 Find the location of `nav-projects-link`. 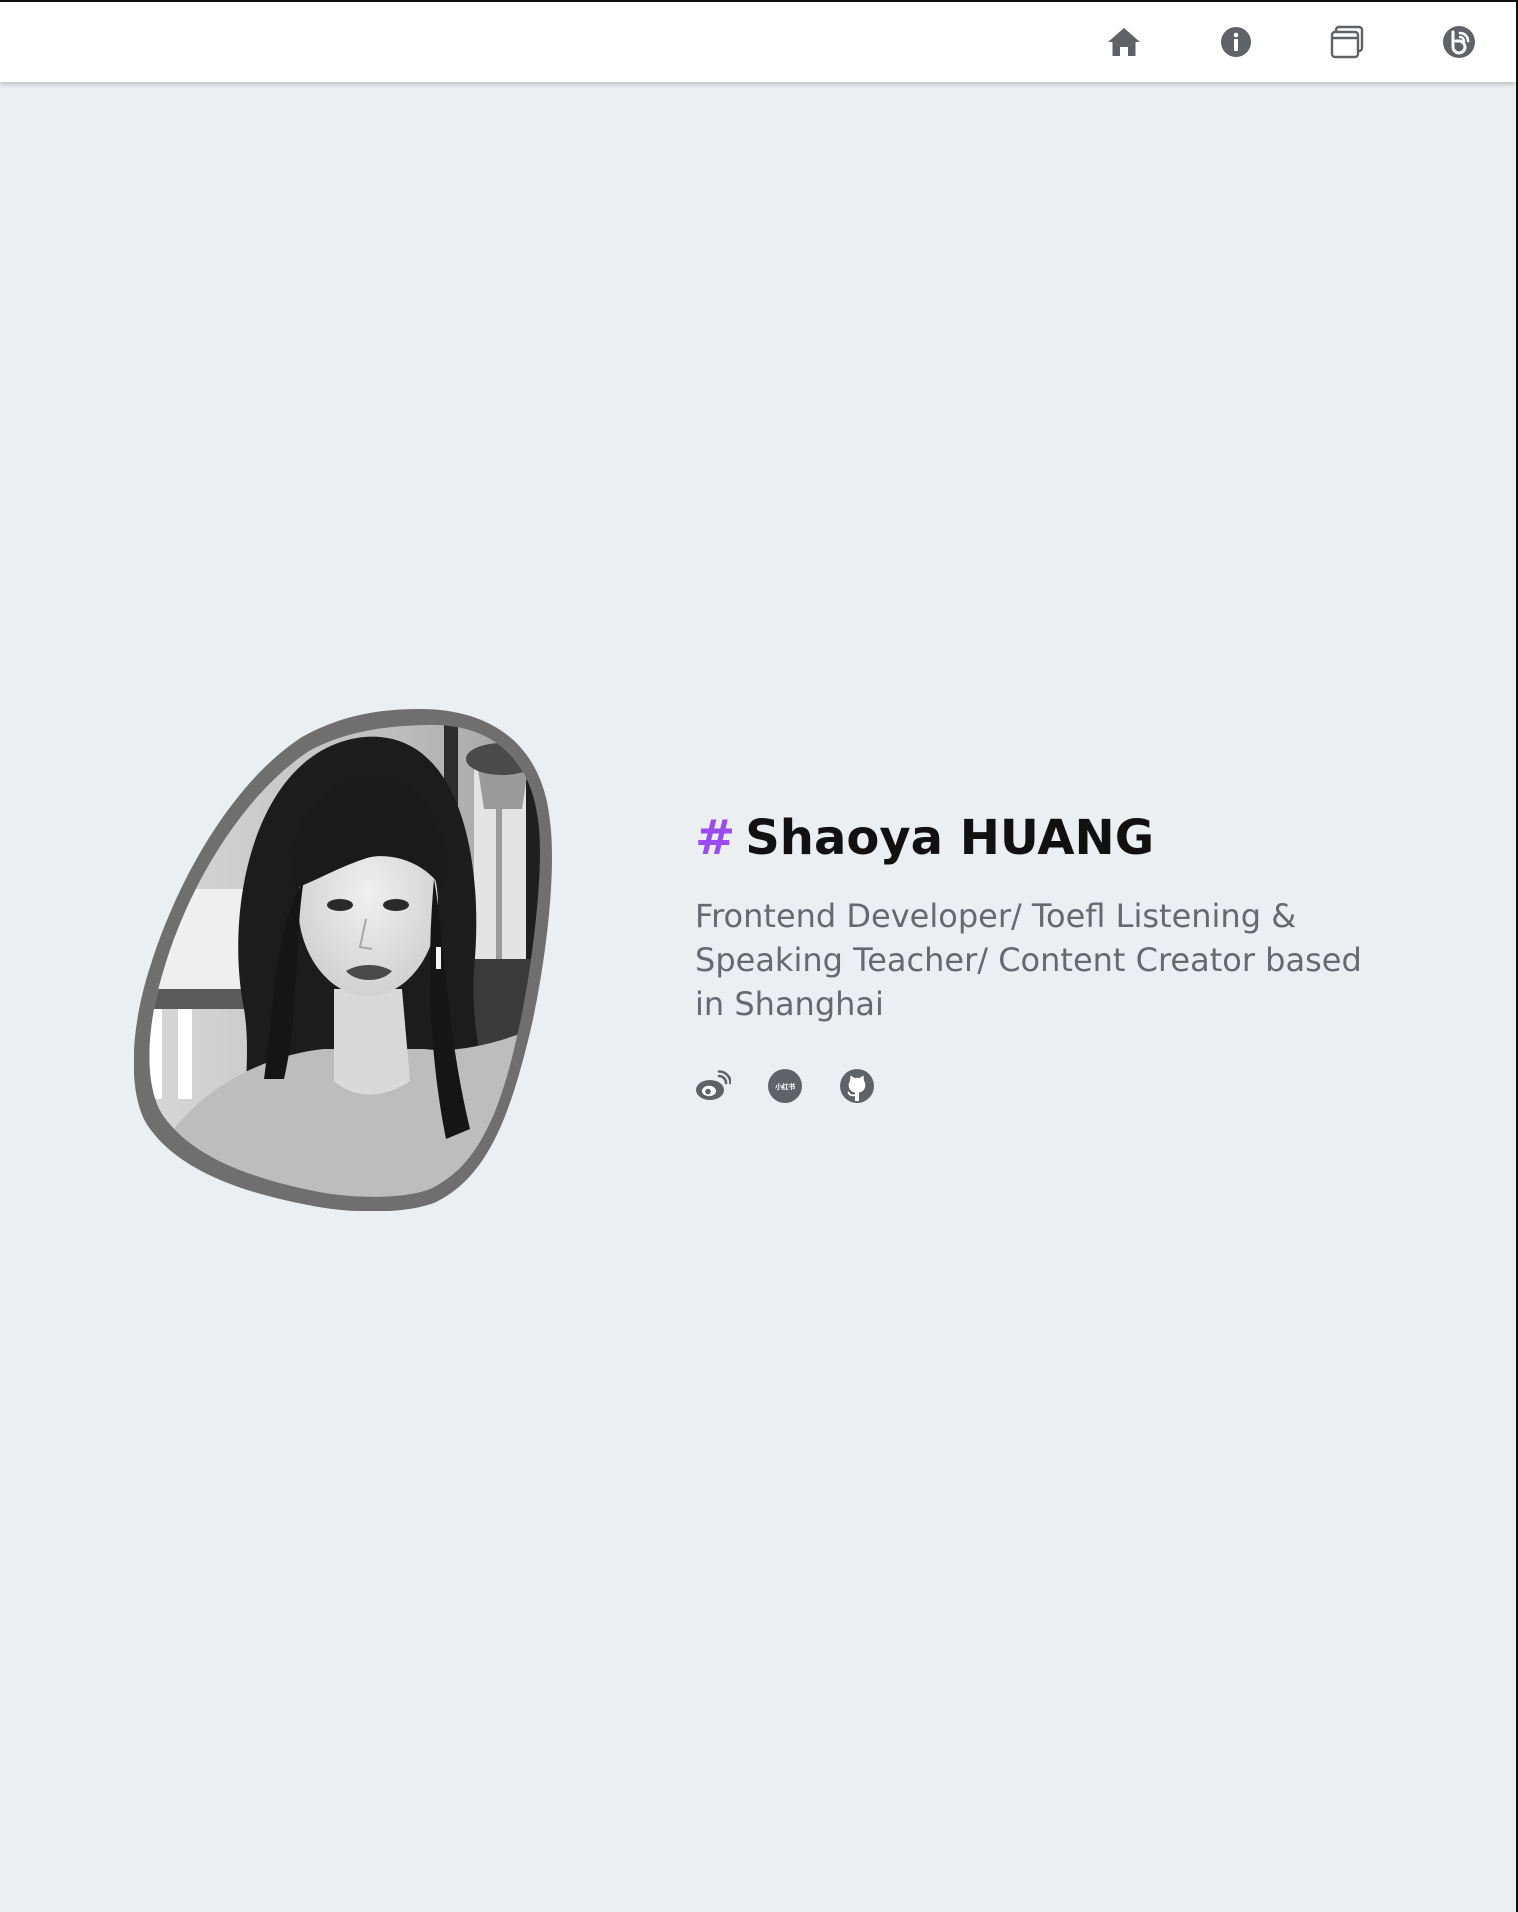

nav-projects-link is located at coordinates (1347, 42).